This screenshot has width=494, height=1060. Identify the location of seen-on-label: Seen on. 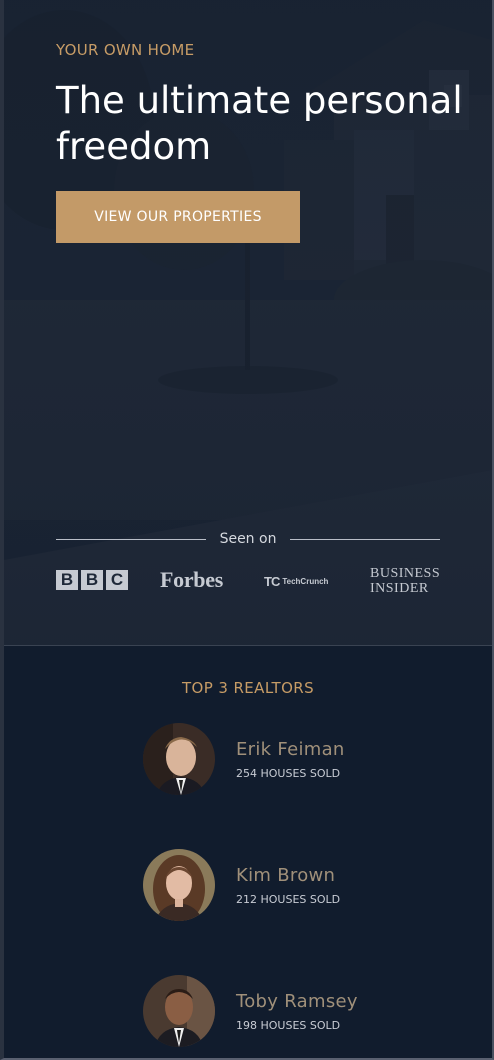
(248, 539).